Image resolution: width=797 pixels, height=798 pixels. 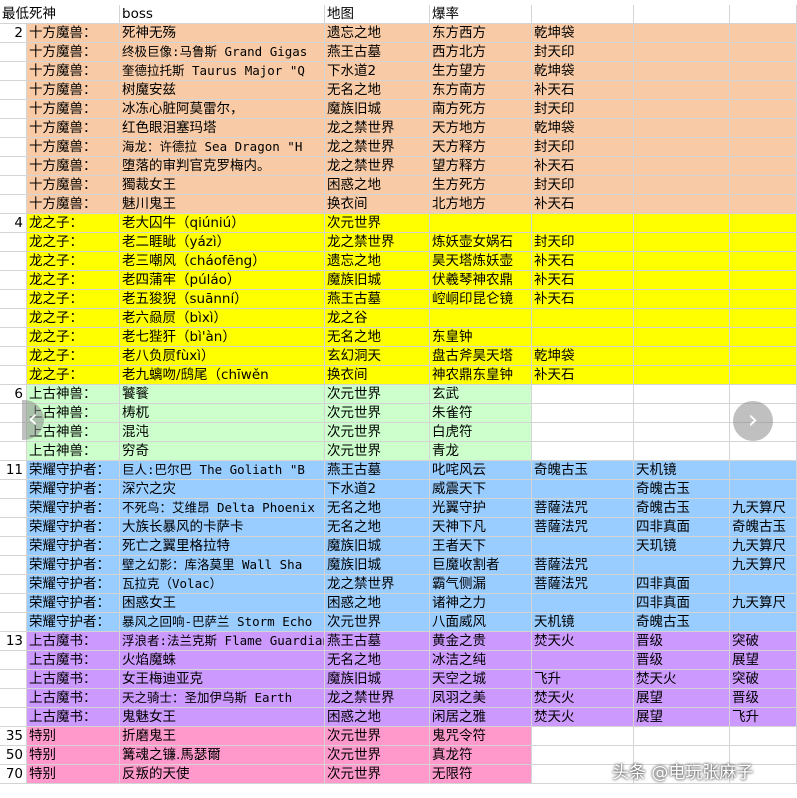 What do you see at coordinates (222, 394) in the screenshot?
I see `table-cell: 饕餮` at bounding box center [222, 394].